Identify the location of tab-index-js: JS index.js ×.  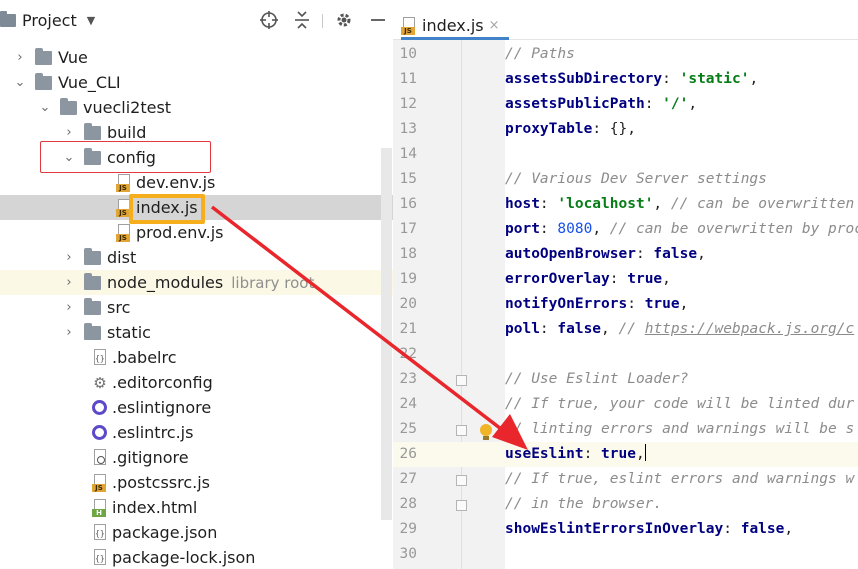
(455, 27).